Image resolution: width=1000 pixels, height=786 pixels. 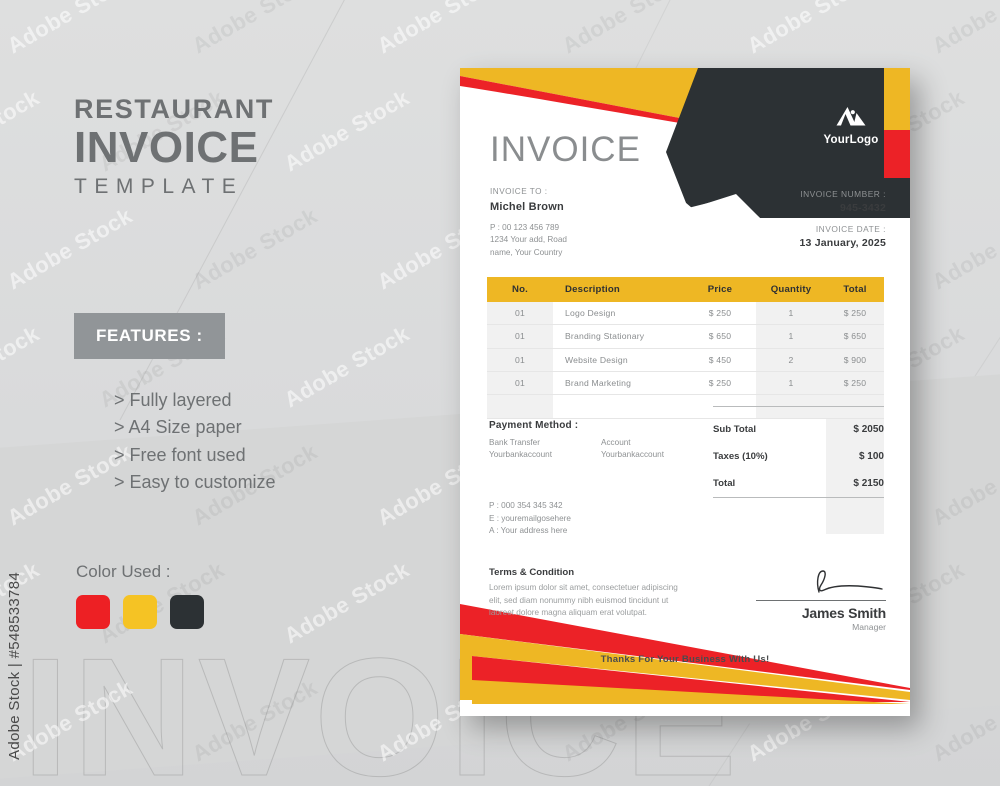 I want to click on table-column-header: No., so click(x=520, y=289).